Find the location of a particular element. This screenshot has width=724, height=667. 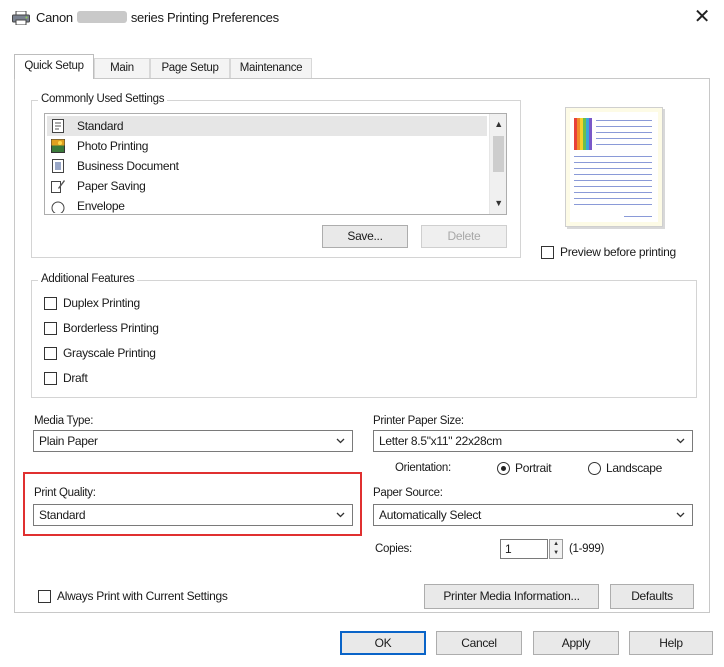

list-item-label: Paper Saving is located at coordinates (111, 186).